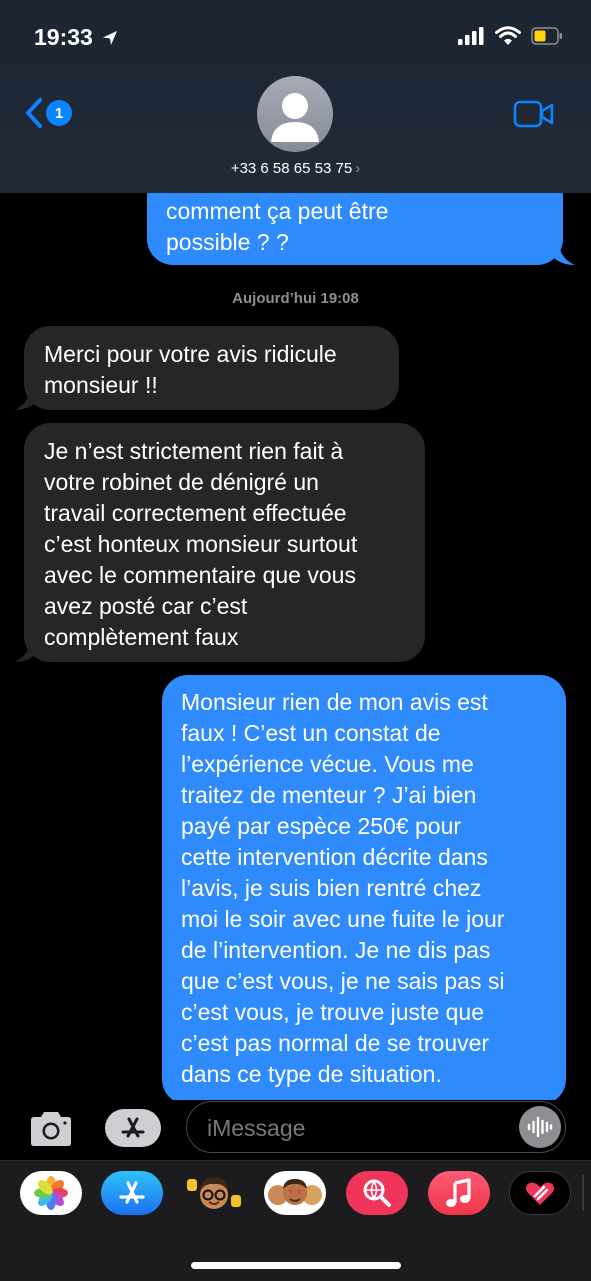 This screenshot has width=591, height=1281. I want to click on video-camera-icon, so click(533, 114).